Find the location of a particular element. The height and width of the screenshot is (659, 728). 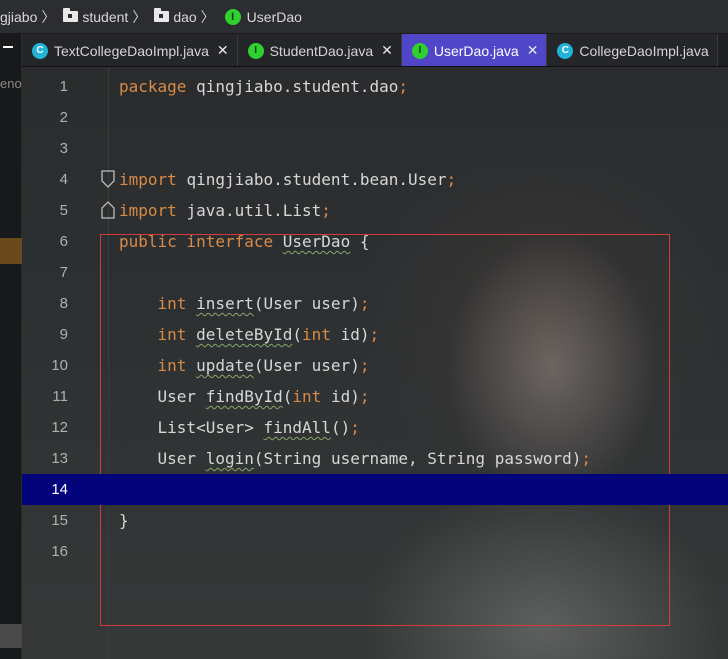

line-number: 5 is located at coordinates (45, 210).